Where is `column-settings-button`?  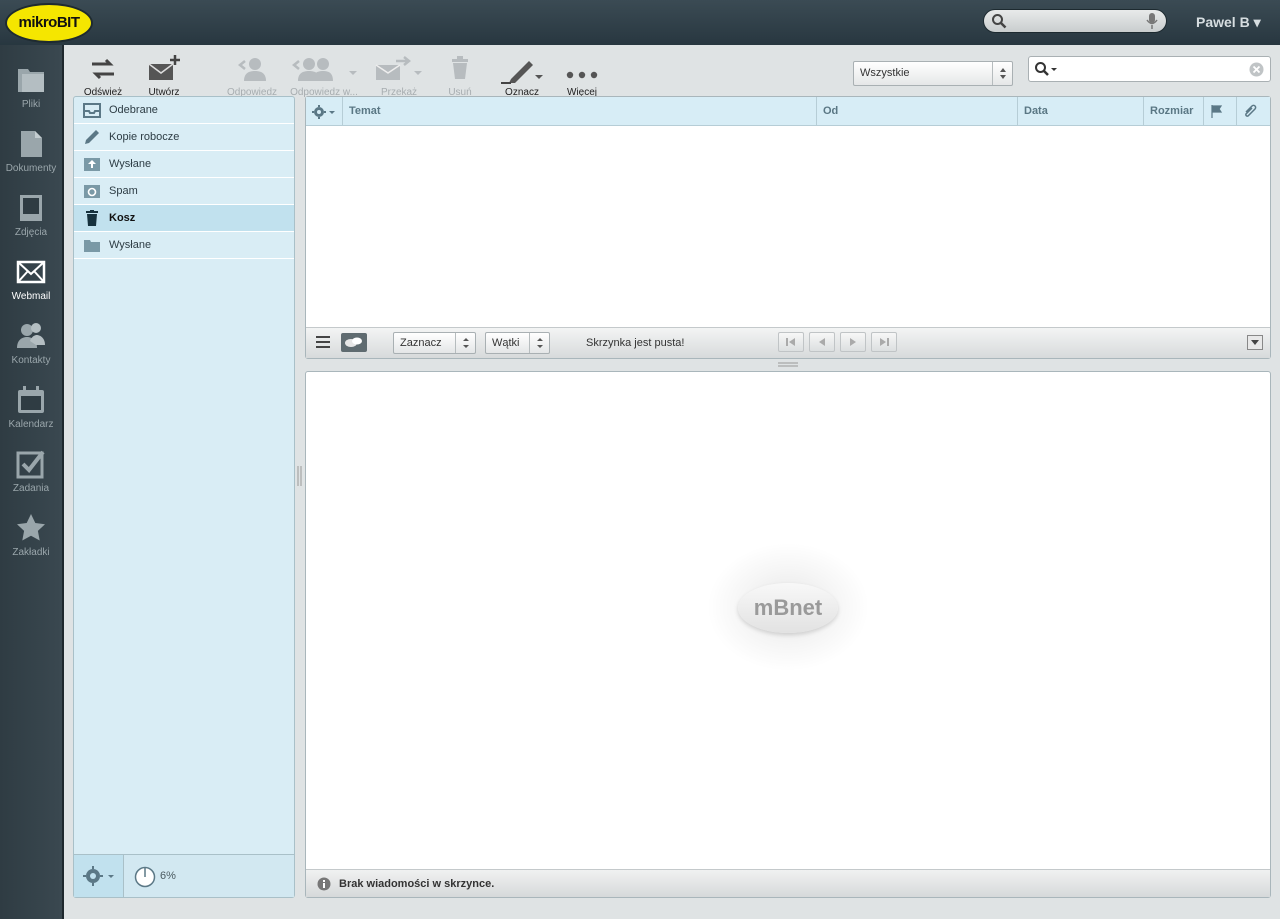
column-settings-button is located at coordinates (324, 111).